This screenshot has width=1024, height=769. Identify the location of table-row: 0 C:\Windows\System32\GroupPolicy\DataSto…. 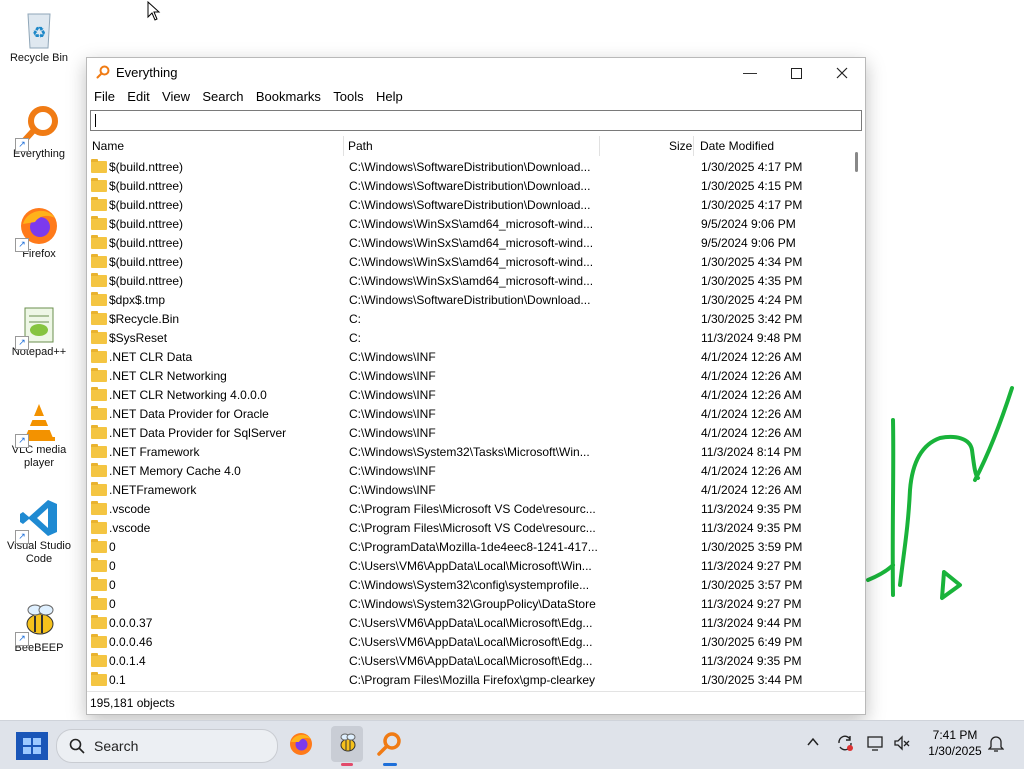
(467, 604).